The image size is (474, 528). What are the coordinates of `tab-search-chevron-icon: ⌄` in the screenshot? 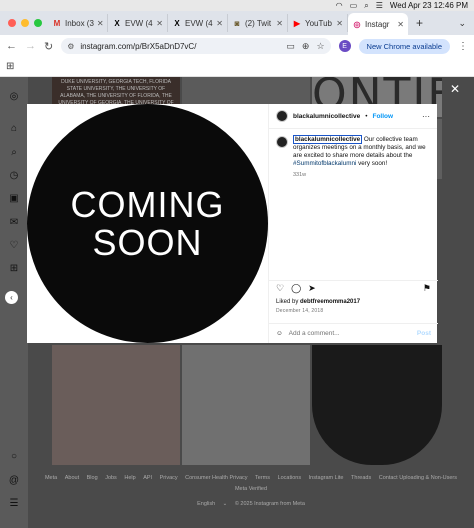 It's located at (466, 23).